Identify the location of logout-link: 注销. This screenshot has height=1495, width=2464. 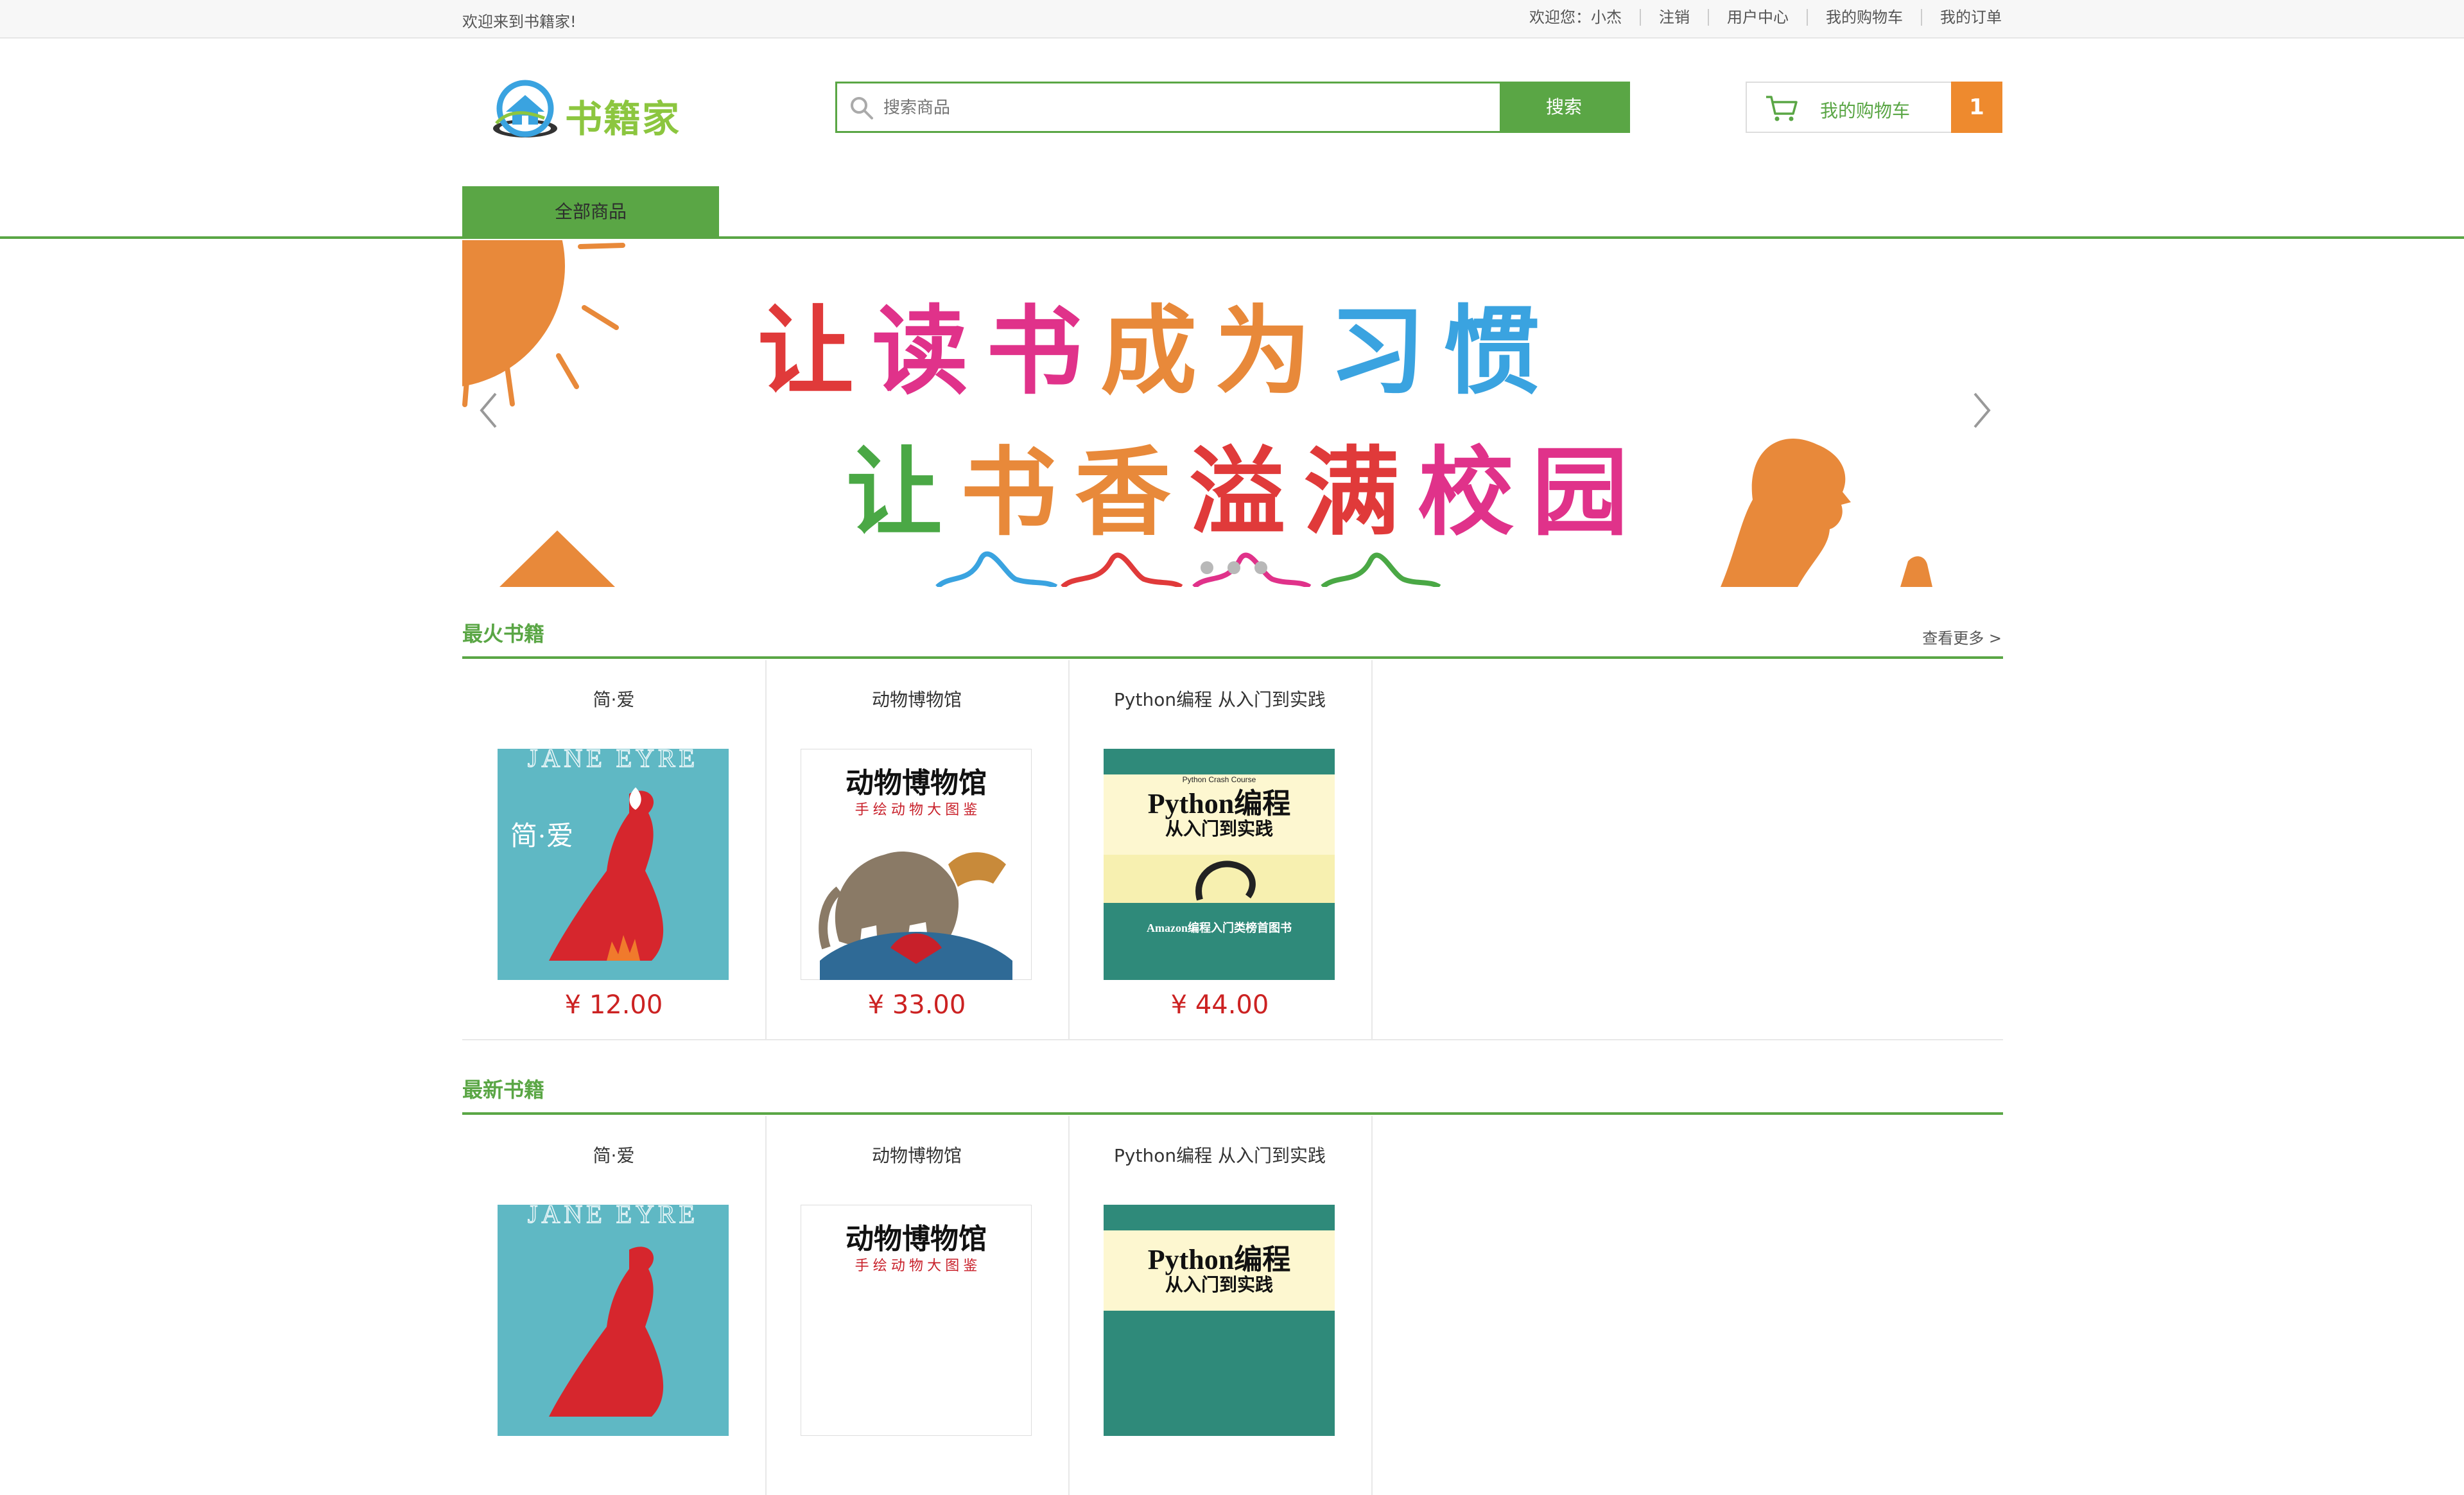
(1675, 17).